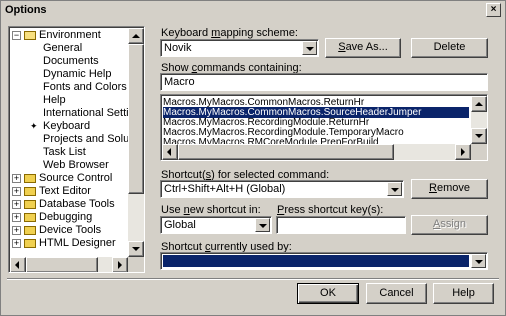  I want to click on commands-vertical-scrollbar, so click(479, 120).